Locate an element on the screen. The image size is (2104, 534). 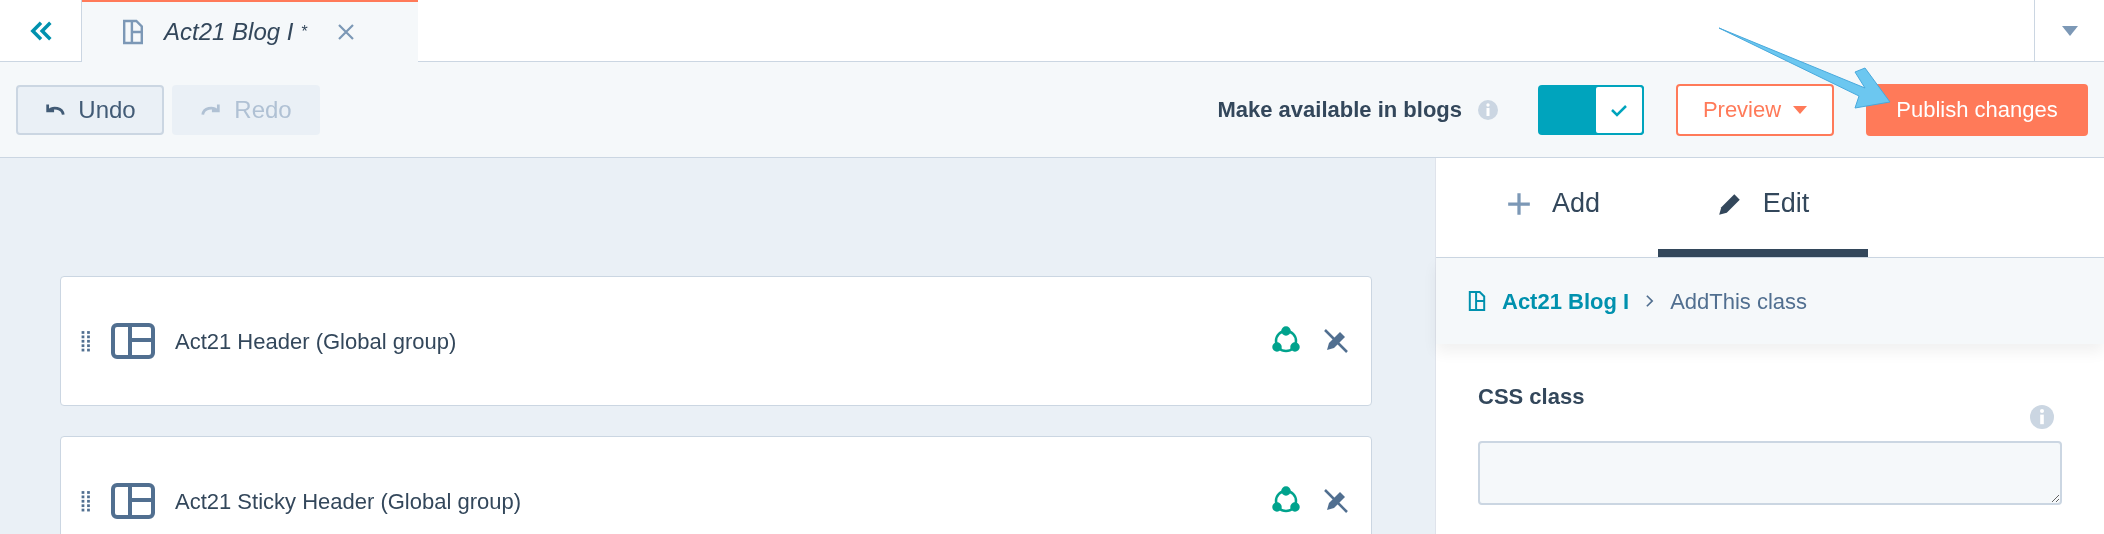
breadcrumb-current: AddThis class is located at coordinates (1739, 301).